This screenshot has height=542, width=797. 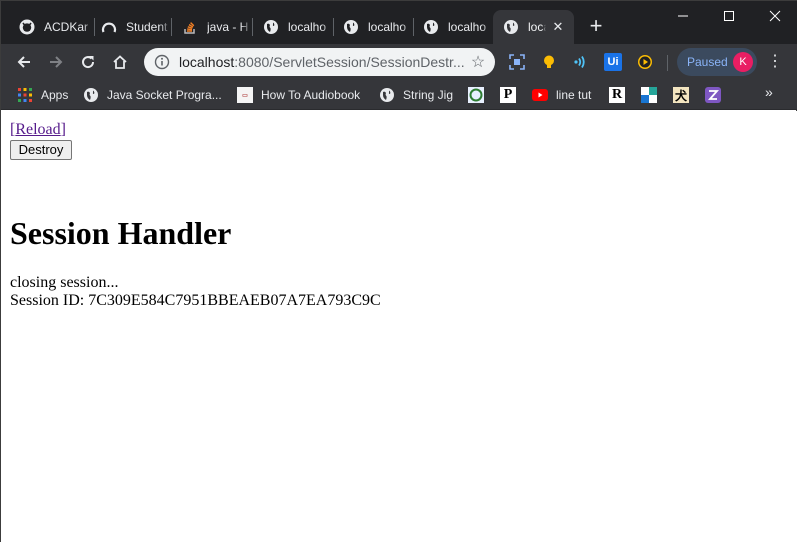 I want to click on profile-status-label: Paused, so click(x=707, y=62).